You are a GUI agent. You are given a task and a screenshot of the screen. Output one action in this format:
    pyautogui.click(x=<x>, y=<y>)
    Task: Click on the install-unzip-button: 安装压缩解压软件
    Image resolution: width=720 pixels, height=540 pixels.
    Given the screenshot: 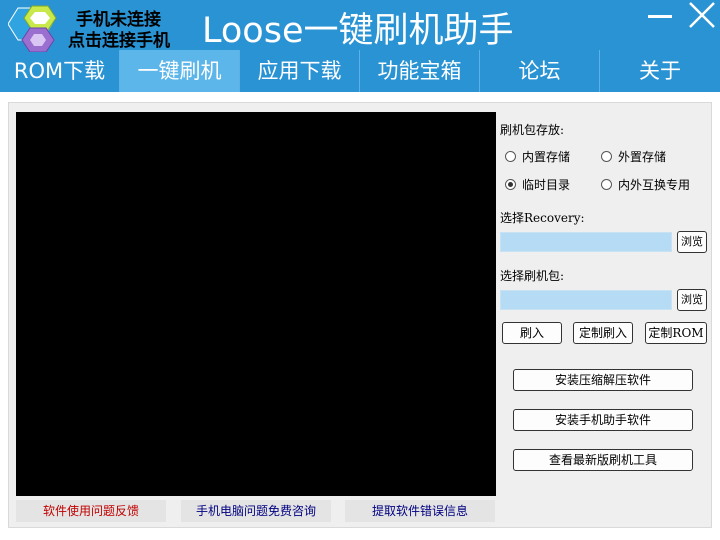 What is the action you would take?
    pyautogui.click(x=603, y=380)
    